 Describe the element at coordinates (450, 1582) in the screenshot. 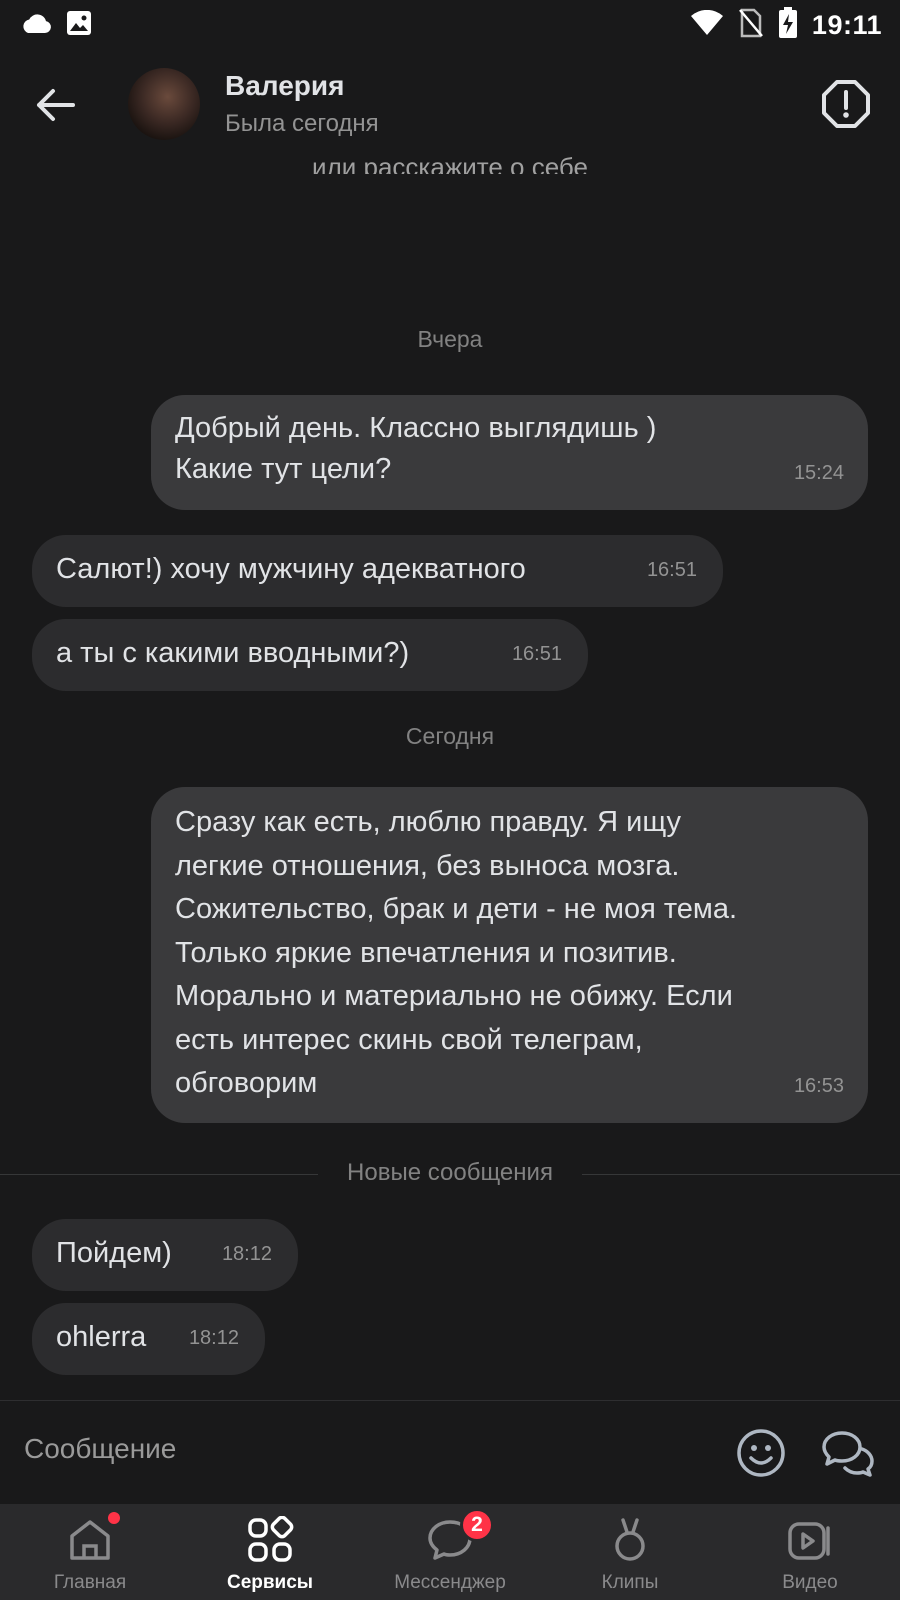

I see `tab-label: Мессенджер` at that location.